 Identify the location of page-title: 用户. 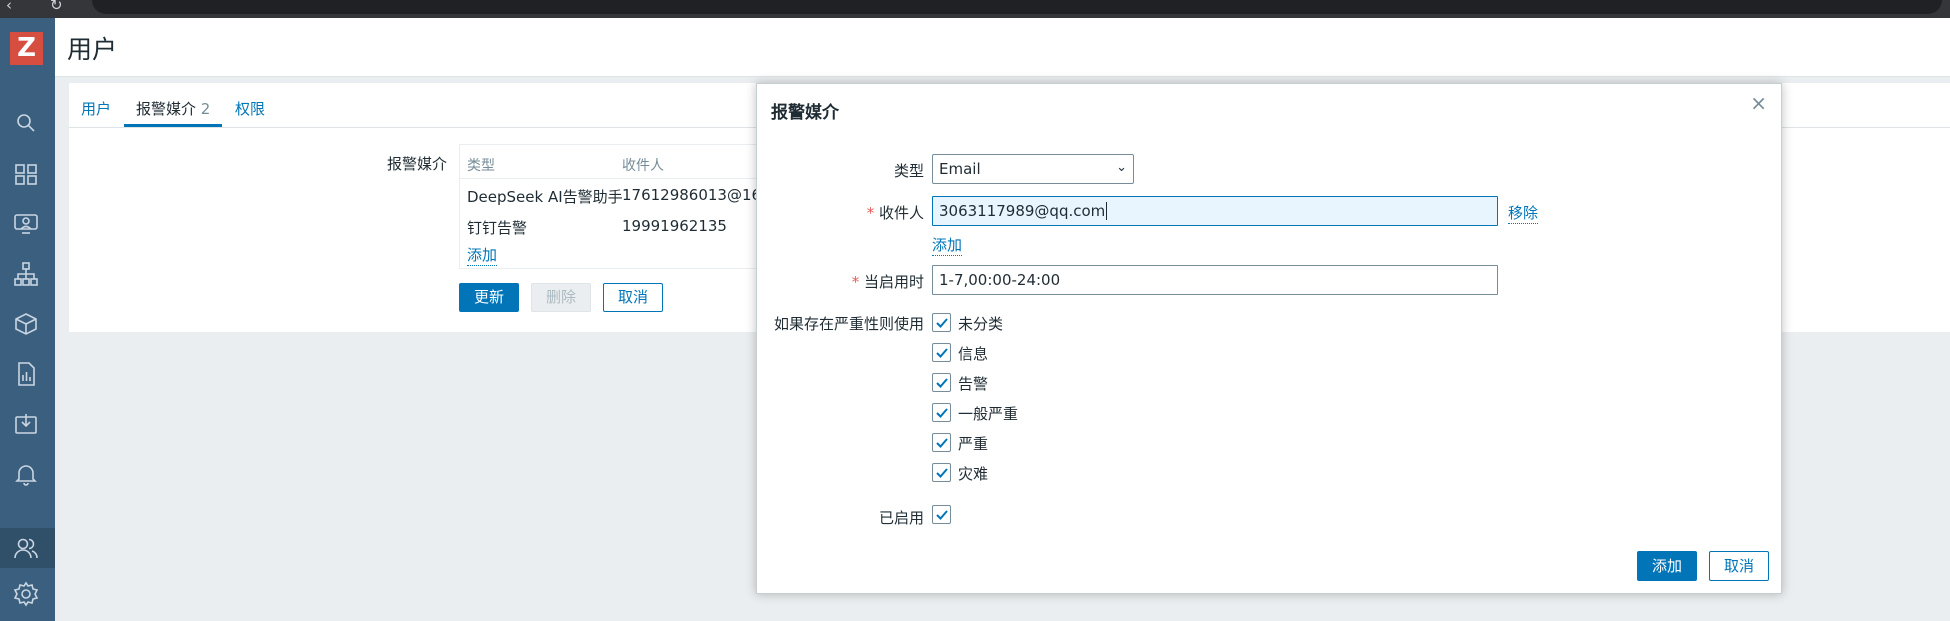
(92, 49).